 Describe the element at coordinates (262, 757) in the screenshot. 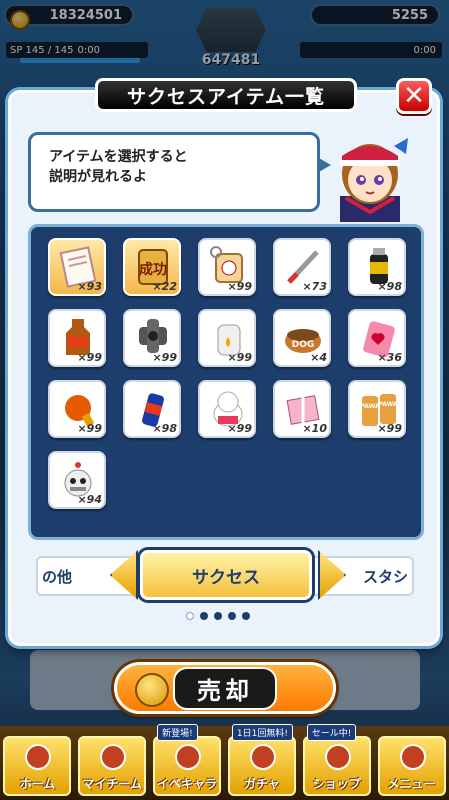

I see `gacha-icon` at that location.